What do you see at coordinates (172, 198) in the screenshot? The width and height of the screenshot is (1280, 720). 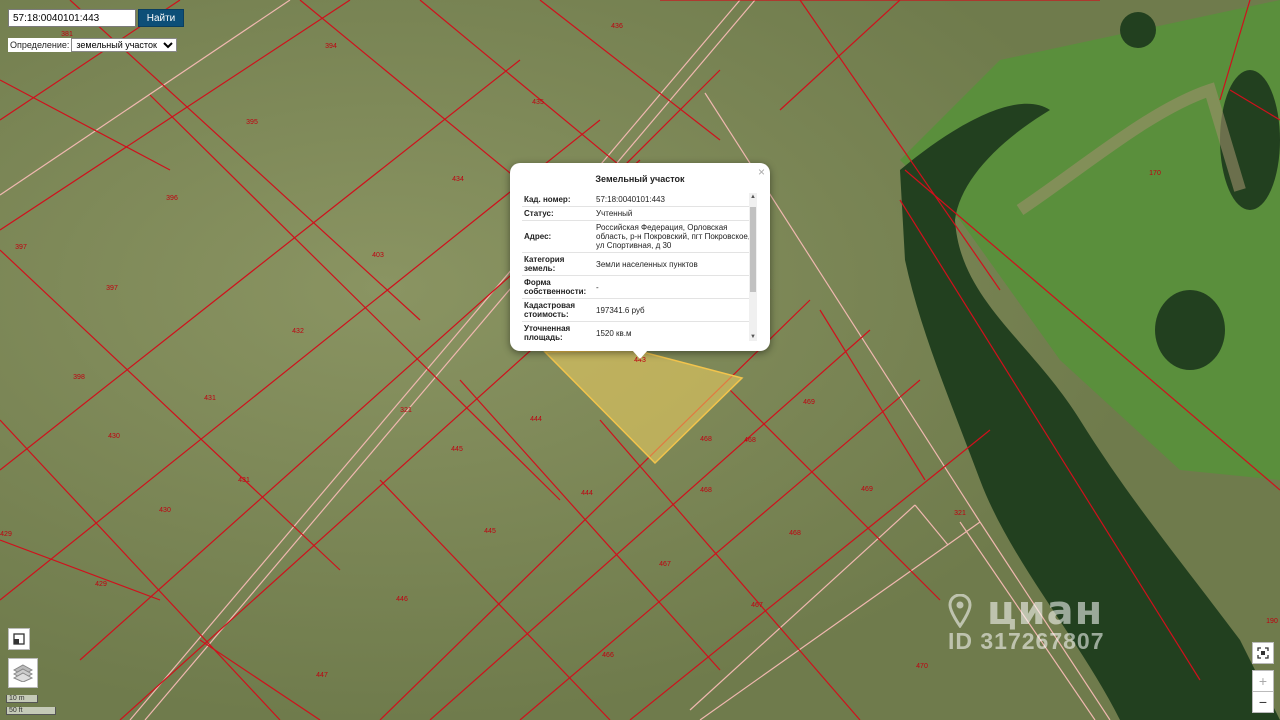 I see `parcel-label: 396` at bounding box center [172, 198].